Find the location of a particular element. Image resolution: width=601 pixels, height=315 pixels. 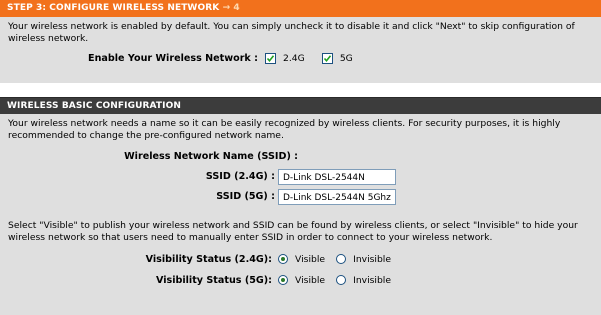

visibility-24g-label: Visibility Status (2.4G): is located at coordinates (208, 259).